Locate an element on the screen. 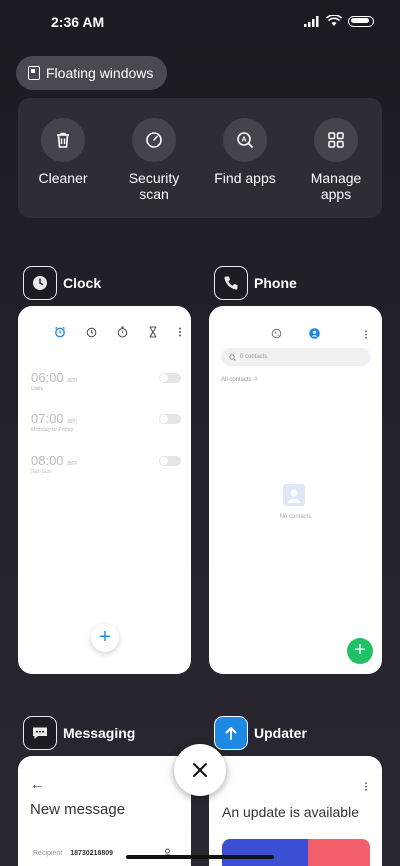 The height and width of the screenshot is (866, 400). contacts-filter-label: All contacts is located at coordinates (236, 380).